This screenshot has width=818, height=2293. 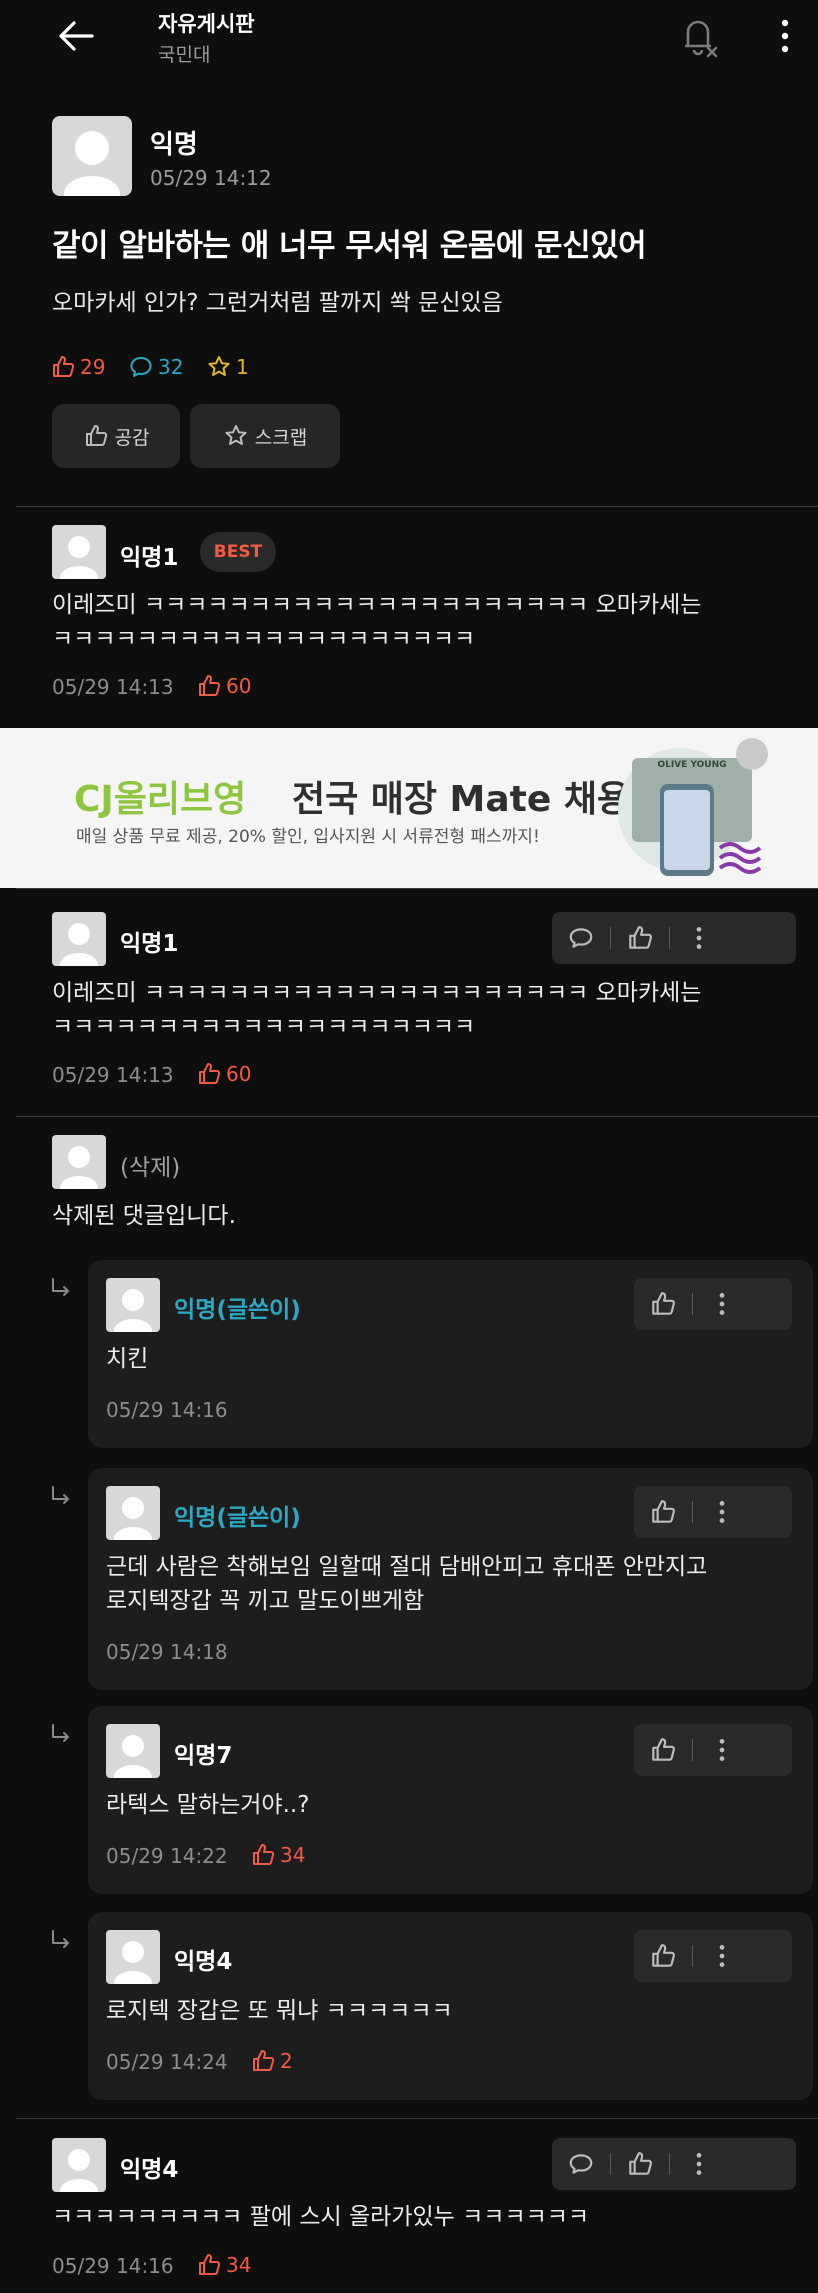 I want to click on best-badge: BEST, so click(x=238, y=552).